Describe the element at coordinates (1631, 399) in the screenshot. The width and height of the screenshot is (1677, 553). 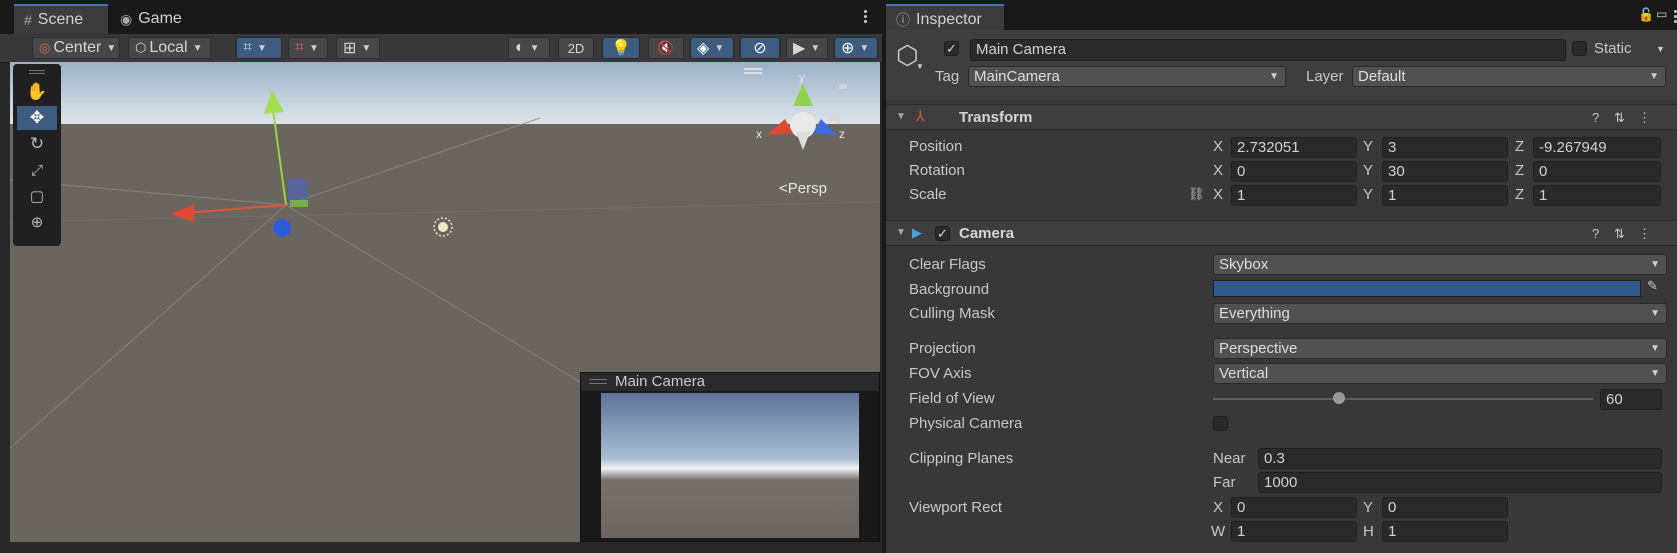
I see `field-of-view-field: 60` at that location.